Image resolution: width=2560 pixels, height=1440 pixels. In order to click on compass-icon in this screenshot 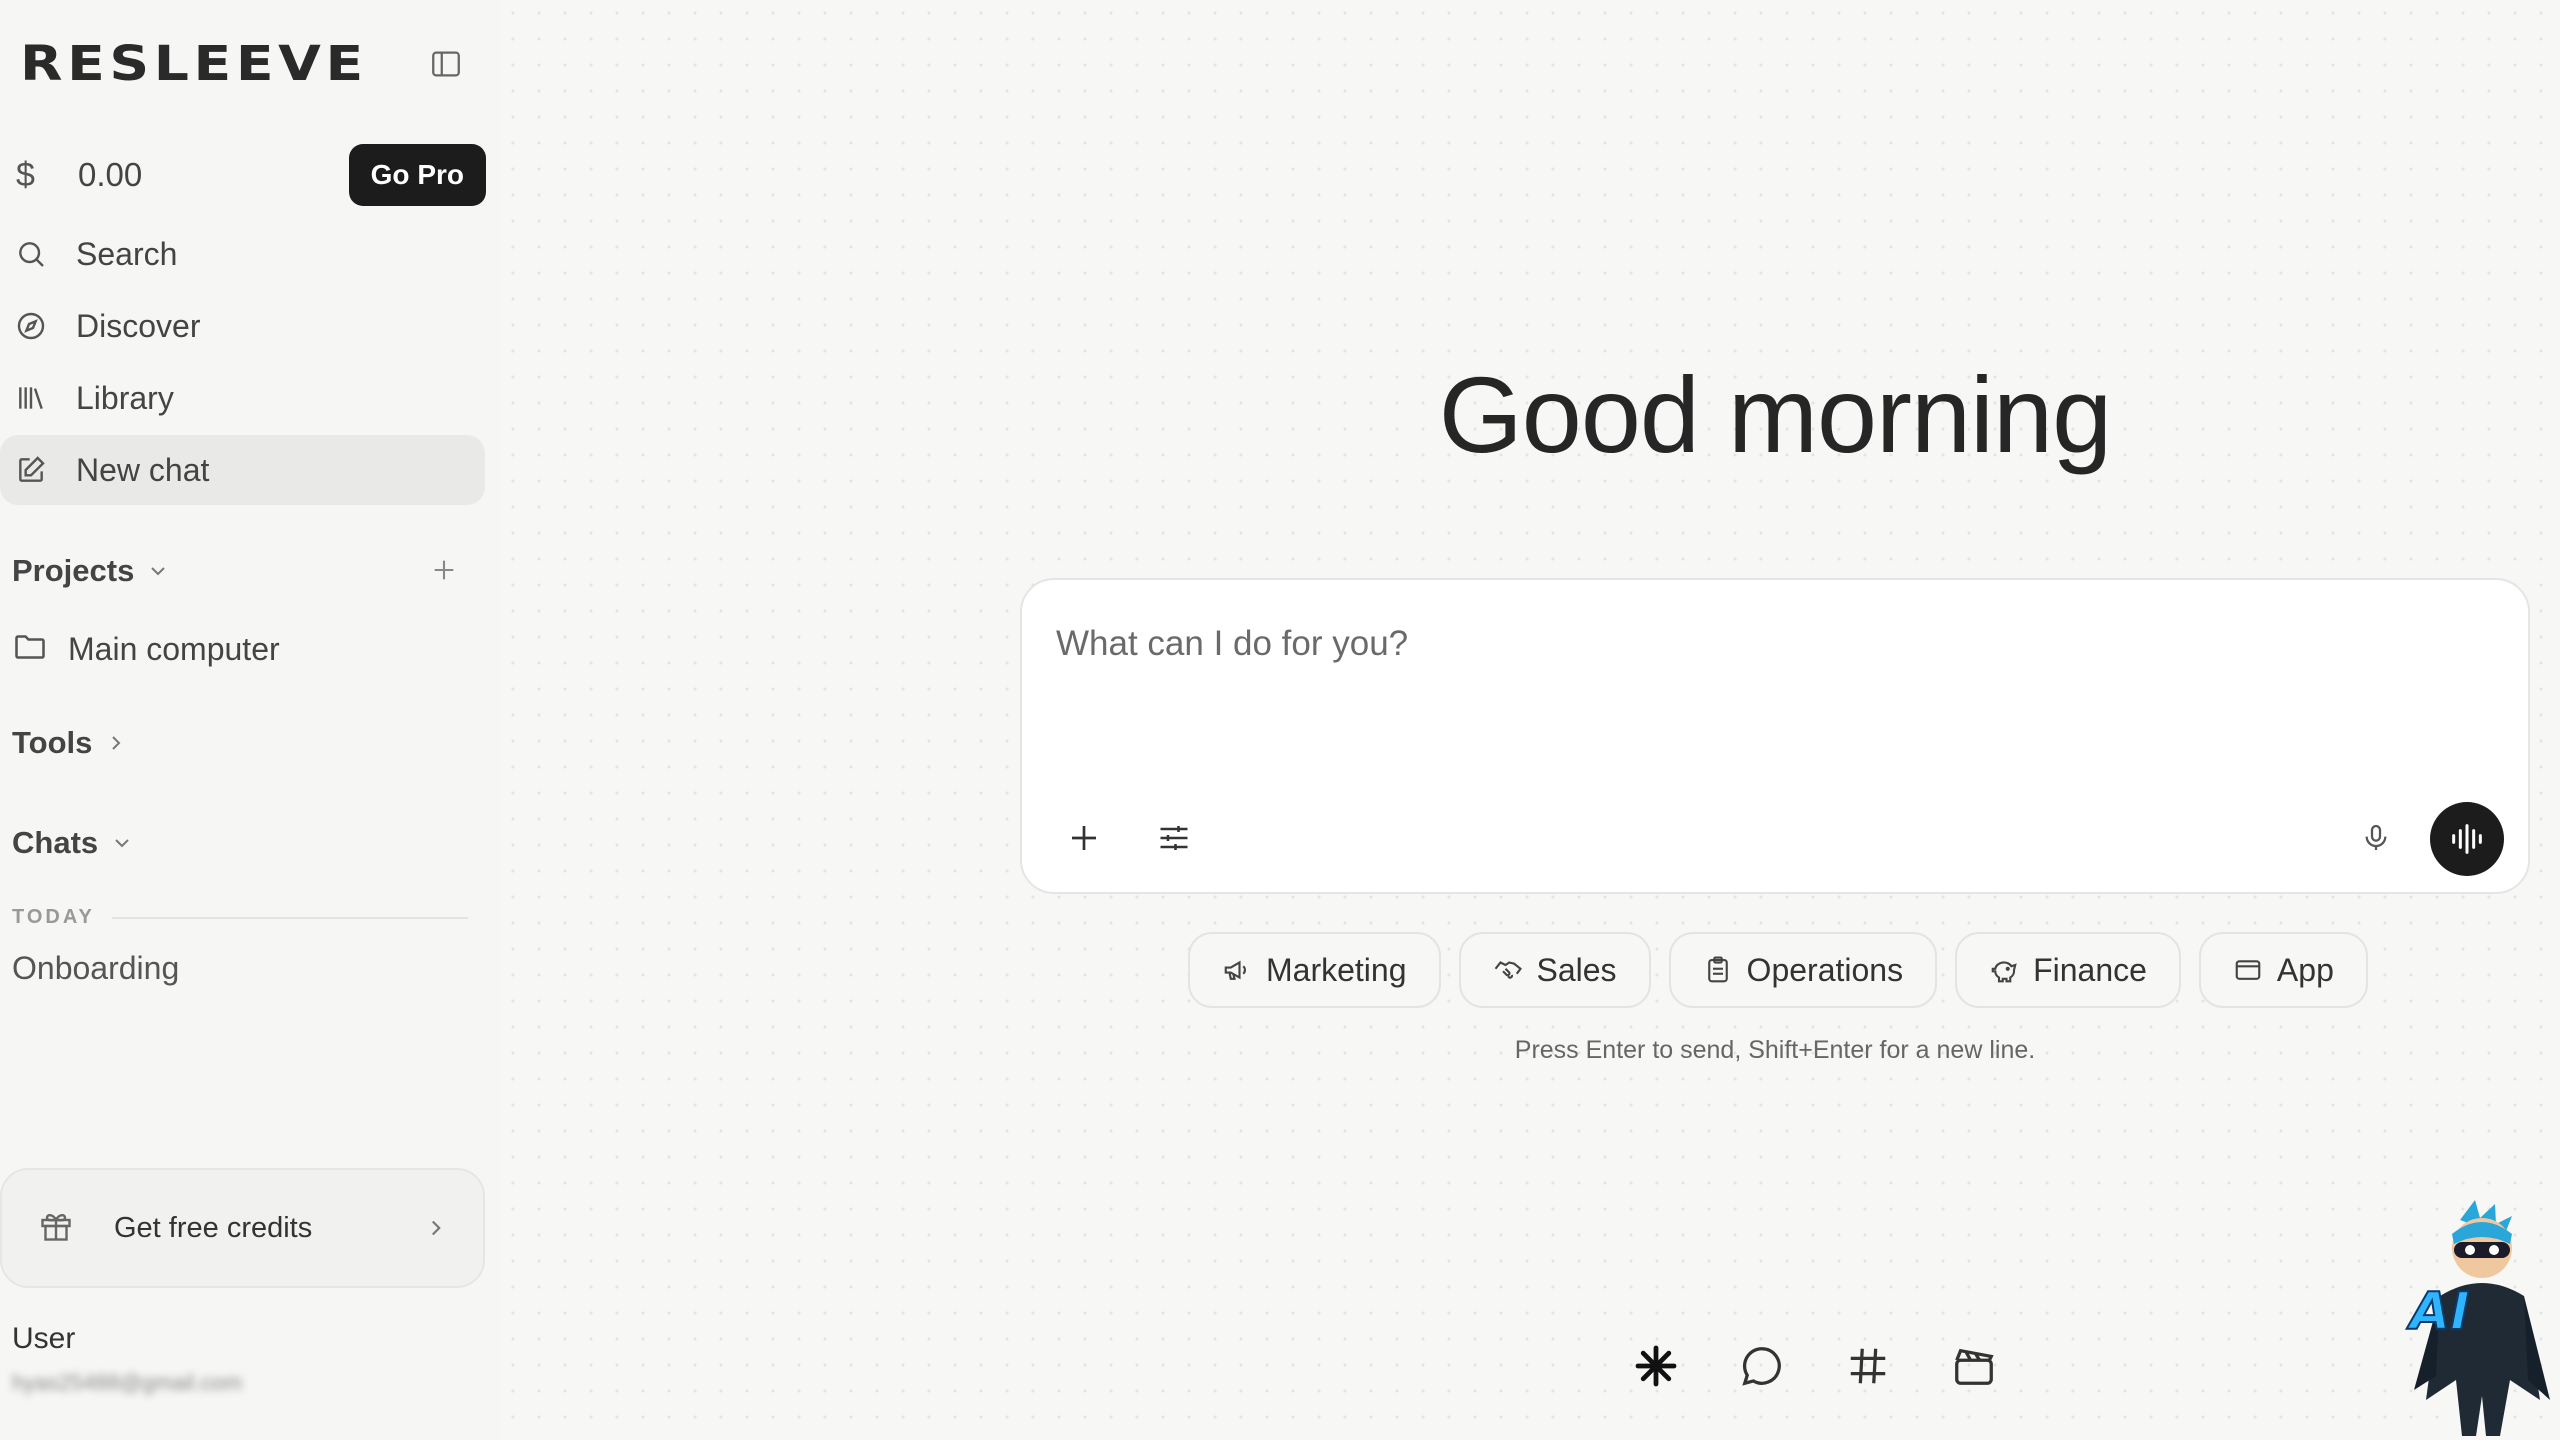, I will do `click(31, 326)`.